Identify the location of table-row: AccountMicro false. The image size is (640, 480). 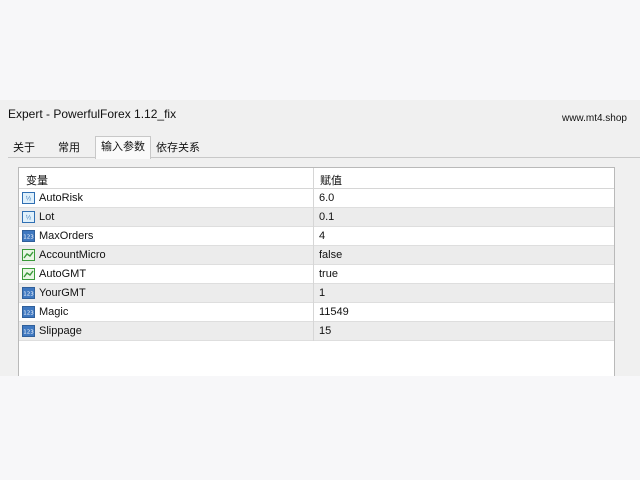
(316, 255).